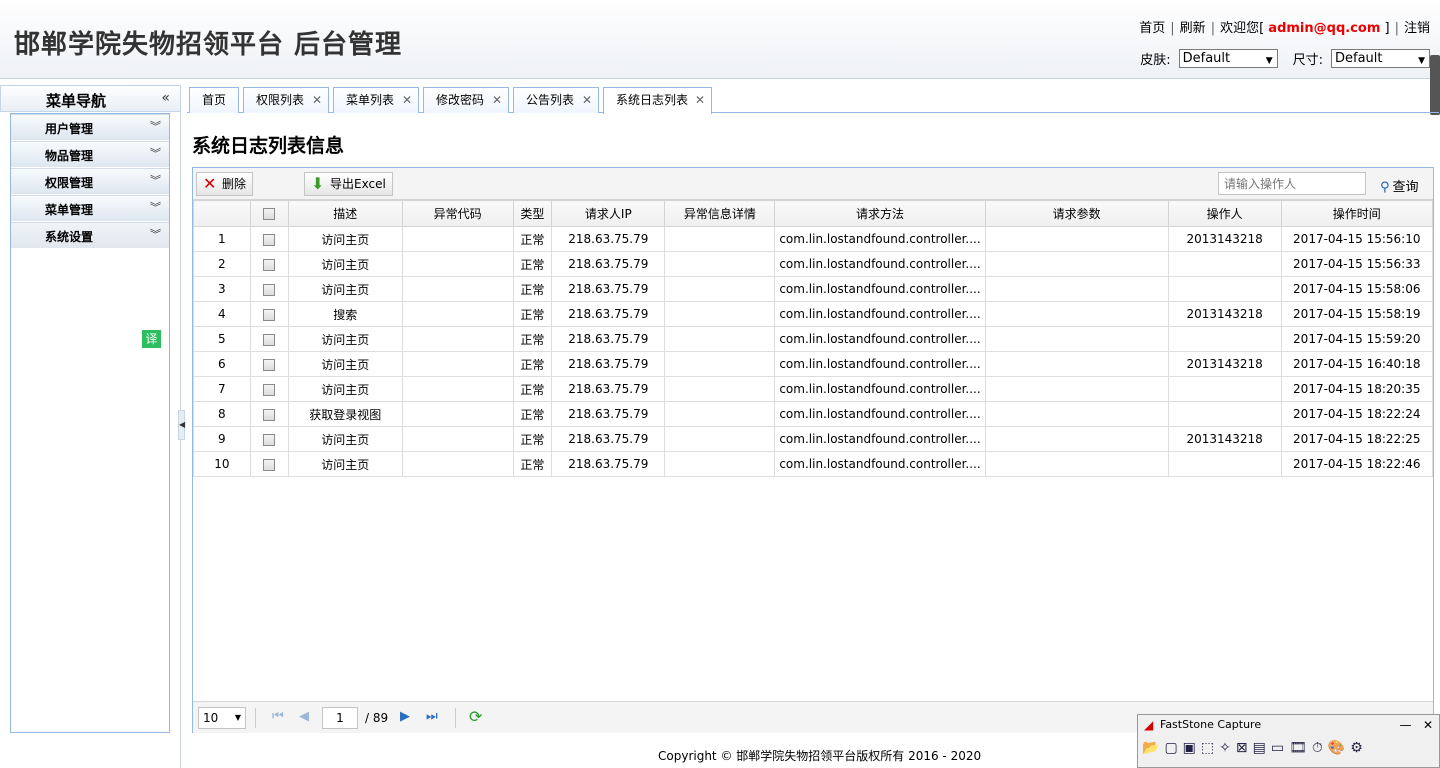 This screenshot has height=768, width=1440. What do you see at coordinates (1225, 748) in the screenshot?
I see `capture-freehand-icon: ✧` at bounding box center [1225, 748].